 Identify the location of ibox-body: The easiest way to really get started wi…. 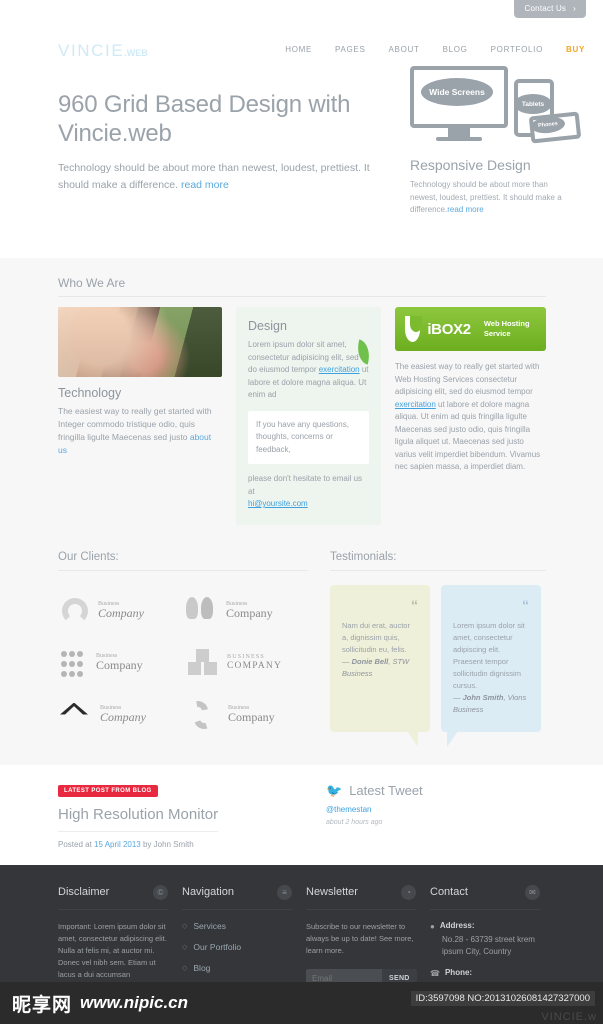
(470, 417).